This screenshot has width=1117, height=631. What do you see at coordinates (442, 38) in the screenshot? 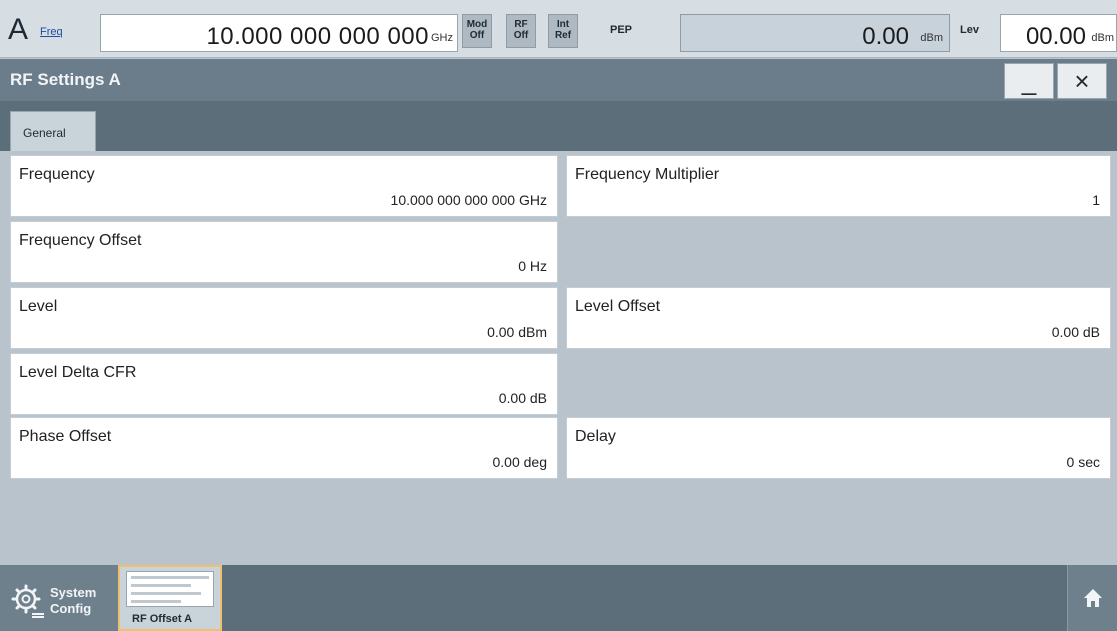
I see `frequency-display-unit: GHz` at bounding box center [442, 38].